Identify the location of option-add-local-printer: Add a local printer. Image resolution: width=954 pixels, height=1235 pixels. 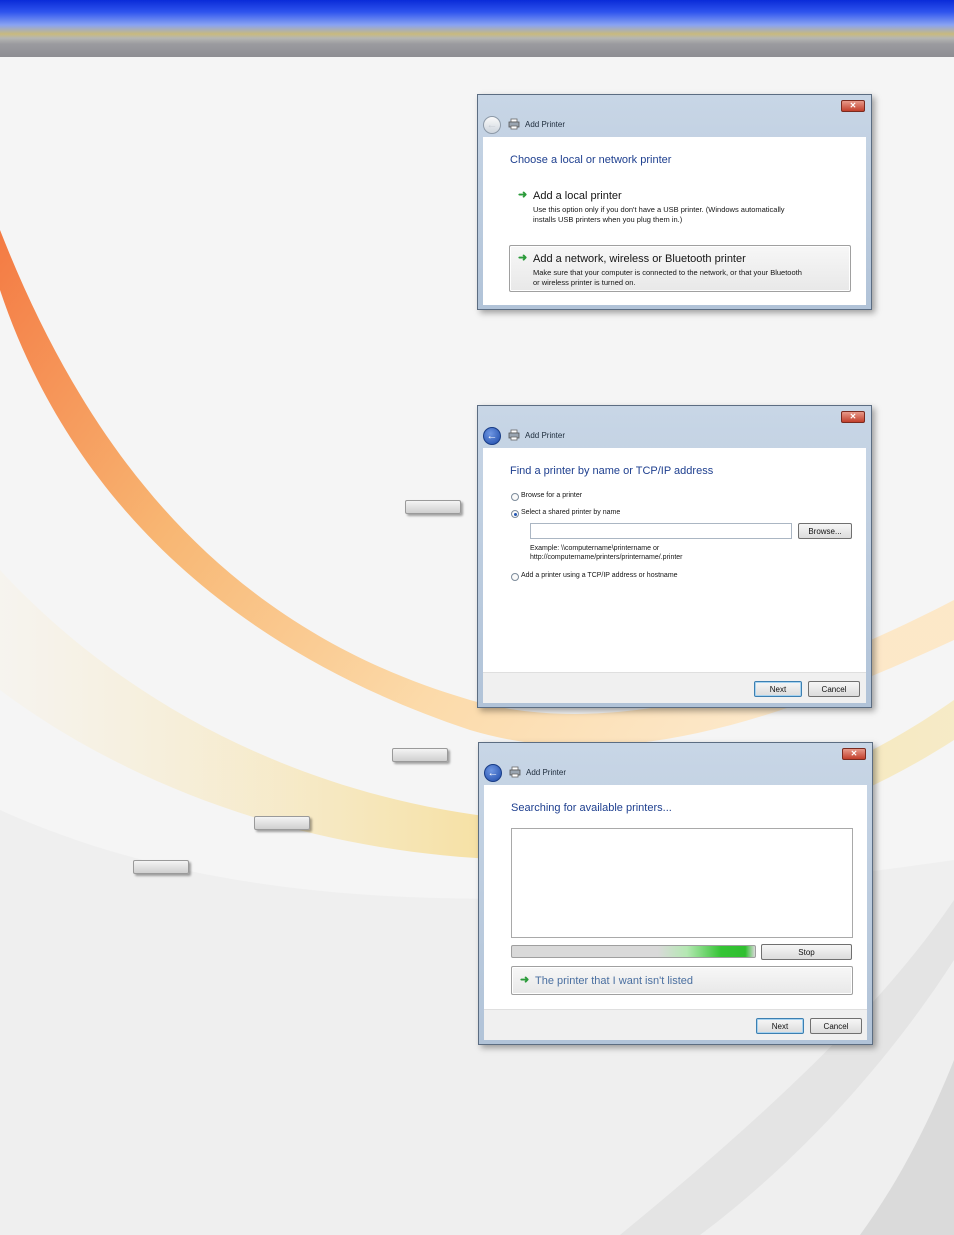
(577, 196).